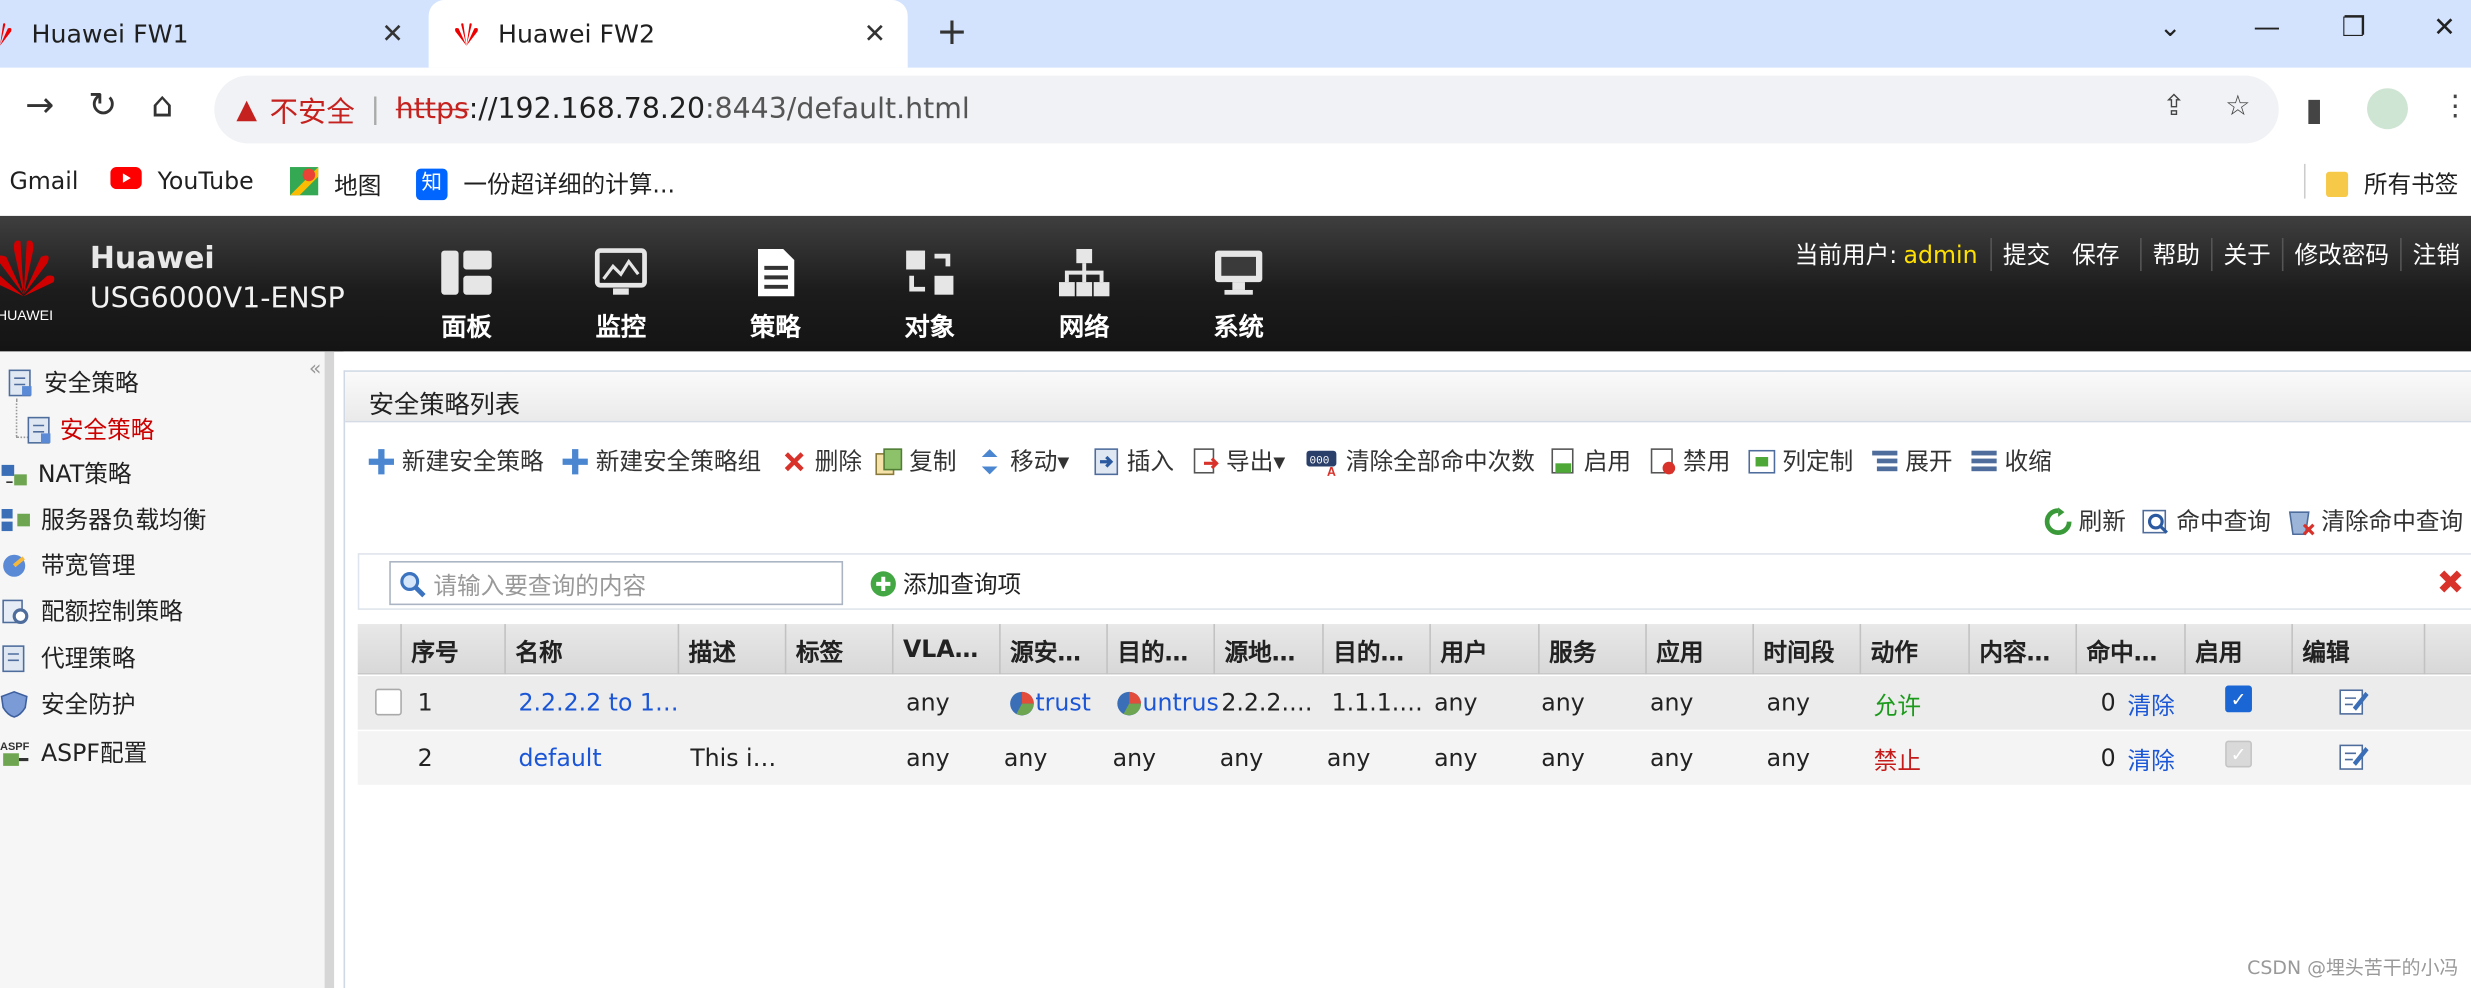  What do you see at coordinates (2175, 254) in the screenshot?
I see `help-link: 帮助` at bounding box center [2175, 254].